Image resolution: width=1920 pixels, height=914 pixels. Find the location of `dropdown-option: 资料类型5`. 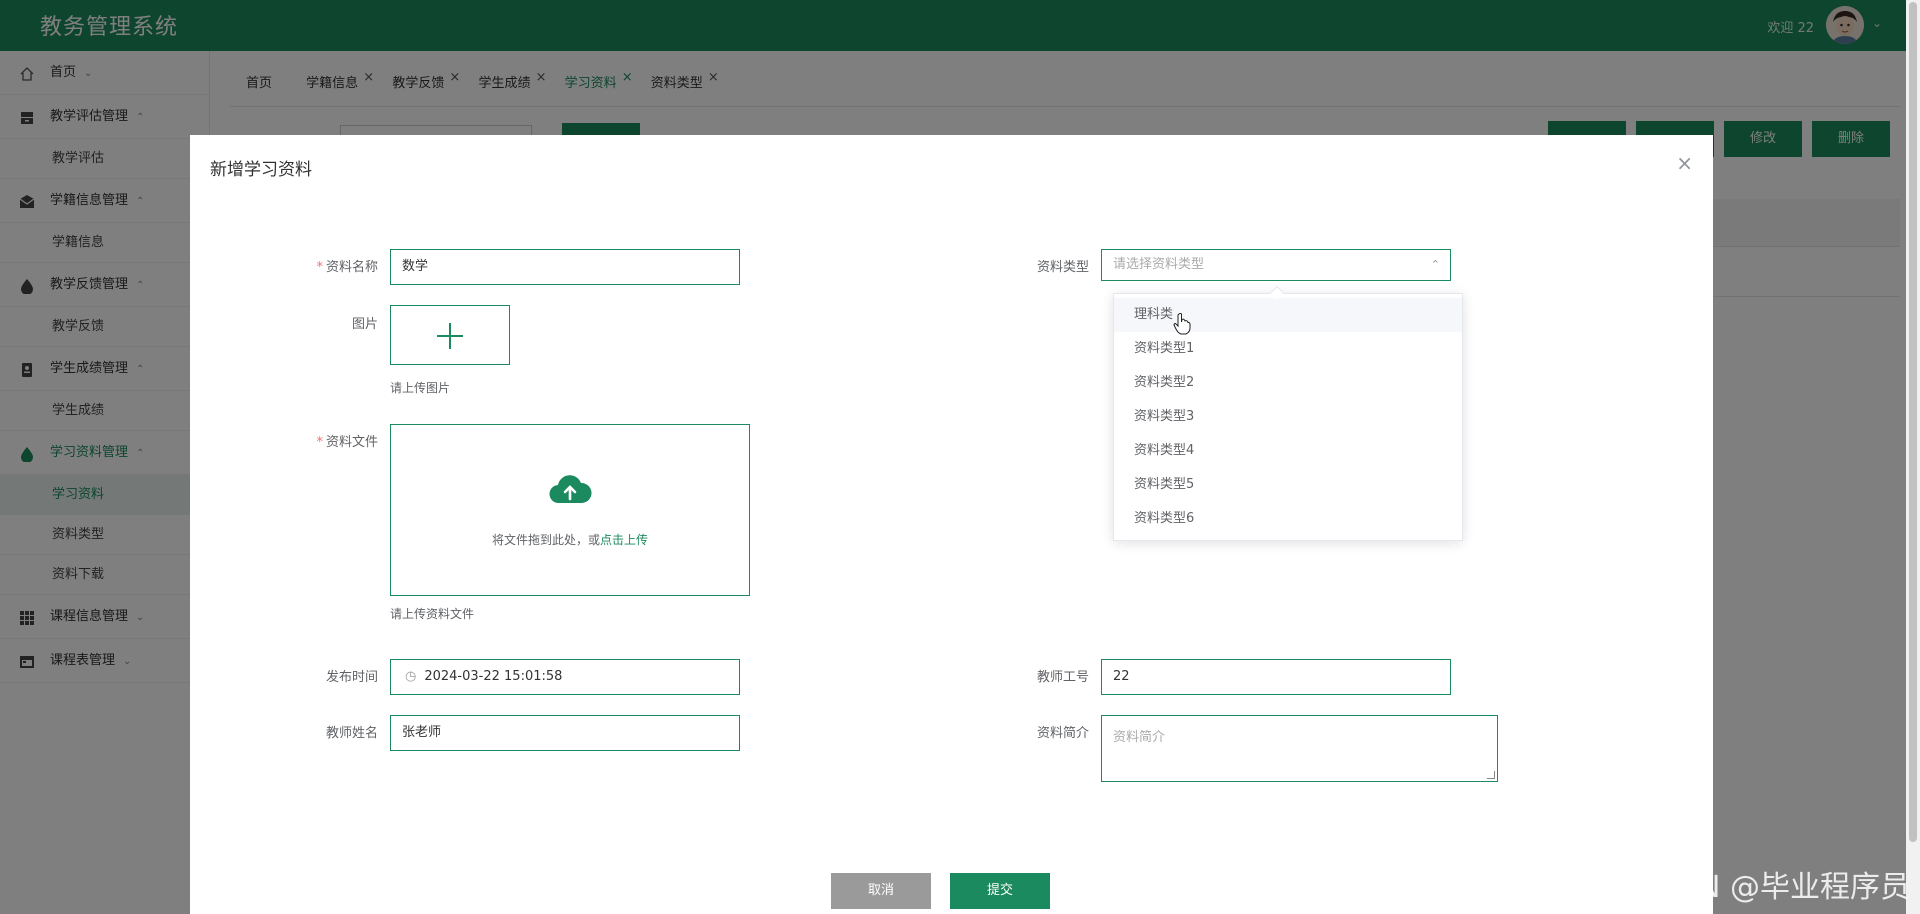

dropdown-option: 资料类型5 is located at coordinates (1288, 485).